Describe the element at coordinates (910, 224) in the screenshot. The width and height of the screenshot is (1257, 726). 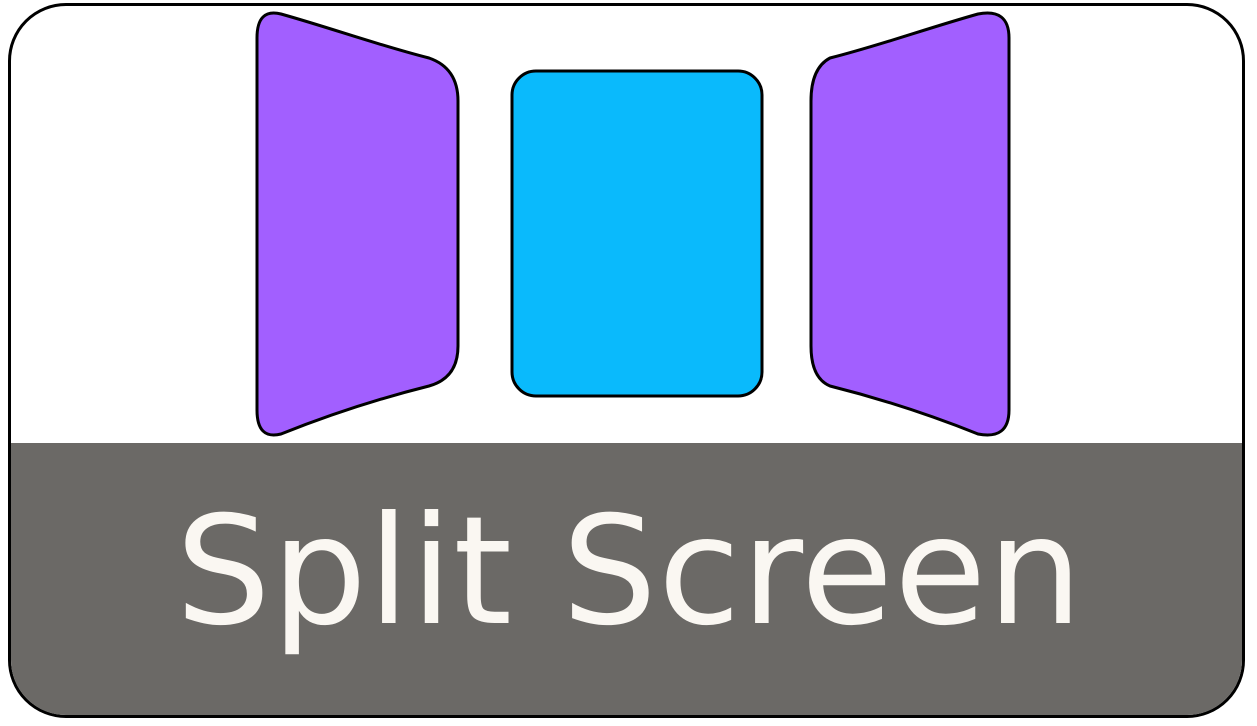
I see `right-panel` at that location.